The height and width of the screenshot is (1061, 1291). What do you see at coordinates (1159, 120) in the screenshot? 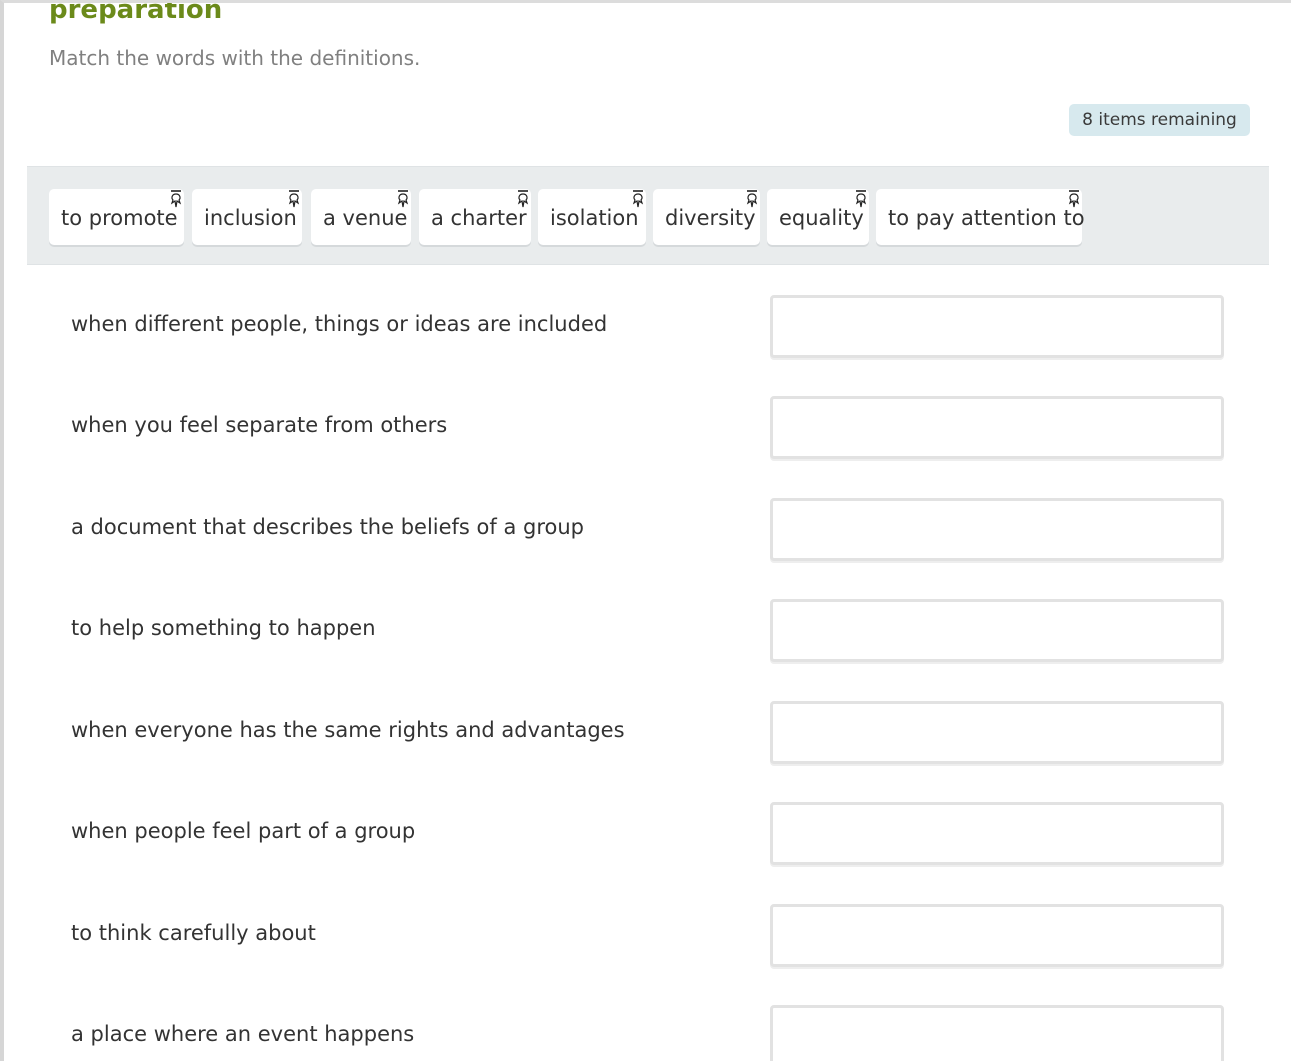
I see `items-remaining-badge: 8 items remaining` at bounding box center [1159, 120].